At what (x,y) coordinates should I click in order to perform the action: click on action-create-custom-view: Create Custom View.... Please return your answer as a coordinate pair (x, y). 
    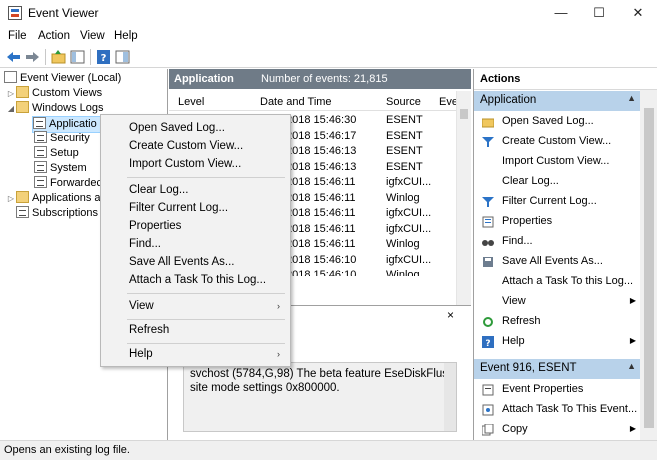
    Looking at the image, I should click on (557, 141).